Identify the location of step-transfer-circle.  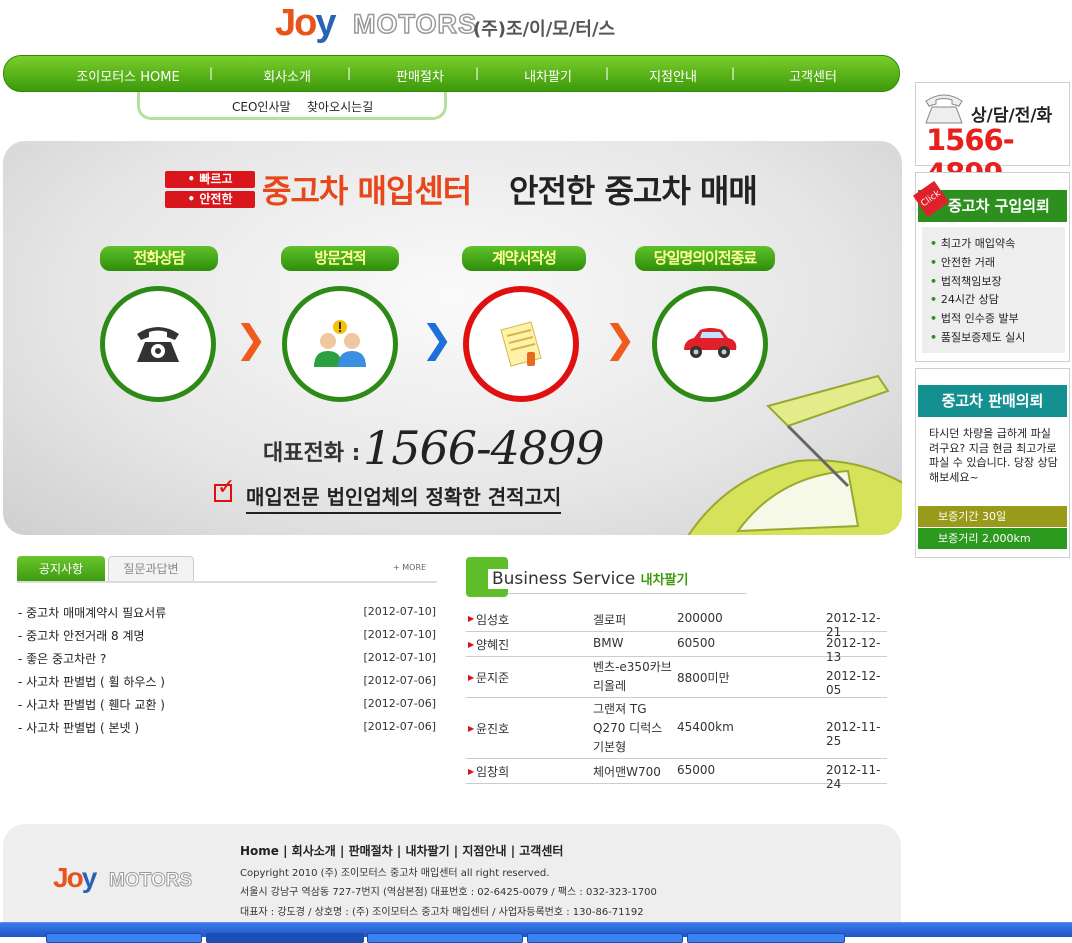
(710, 344).